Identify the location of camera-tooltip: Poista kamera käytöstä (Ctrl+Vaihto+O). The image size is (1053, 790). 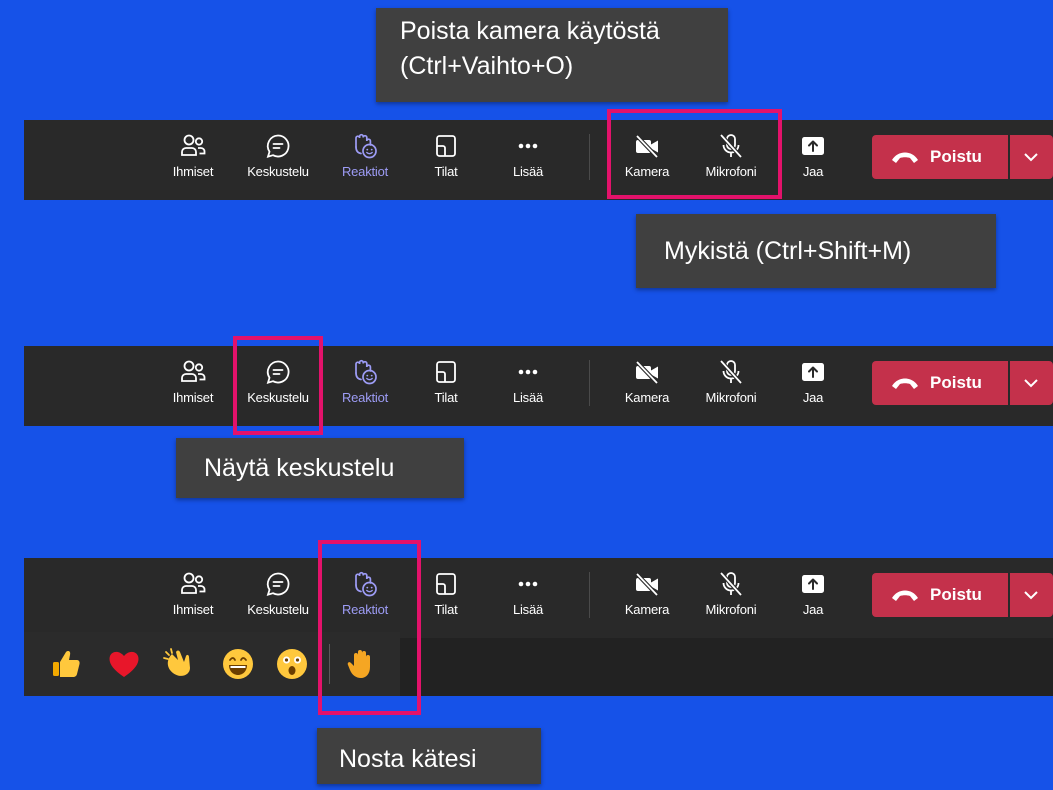
(552, 55).